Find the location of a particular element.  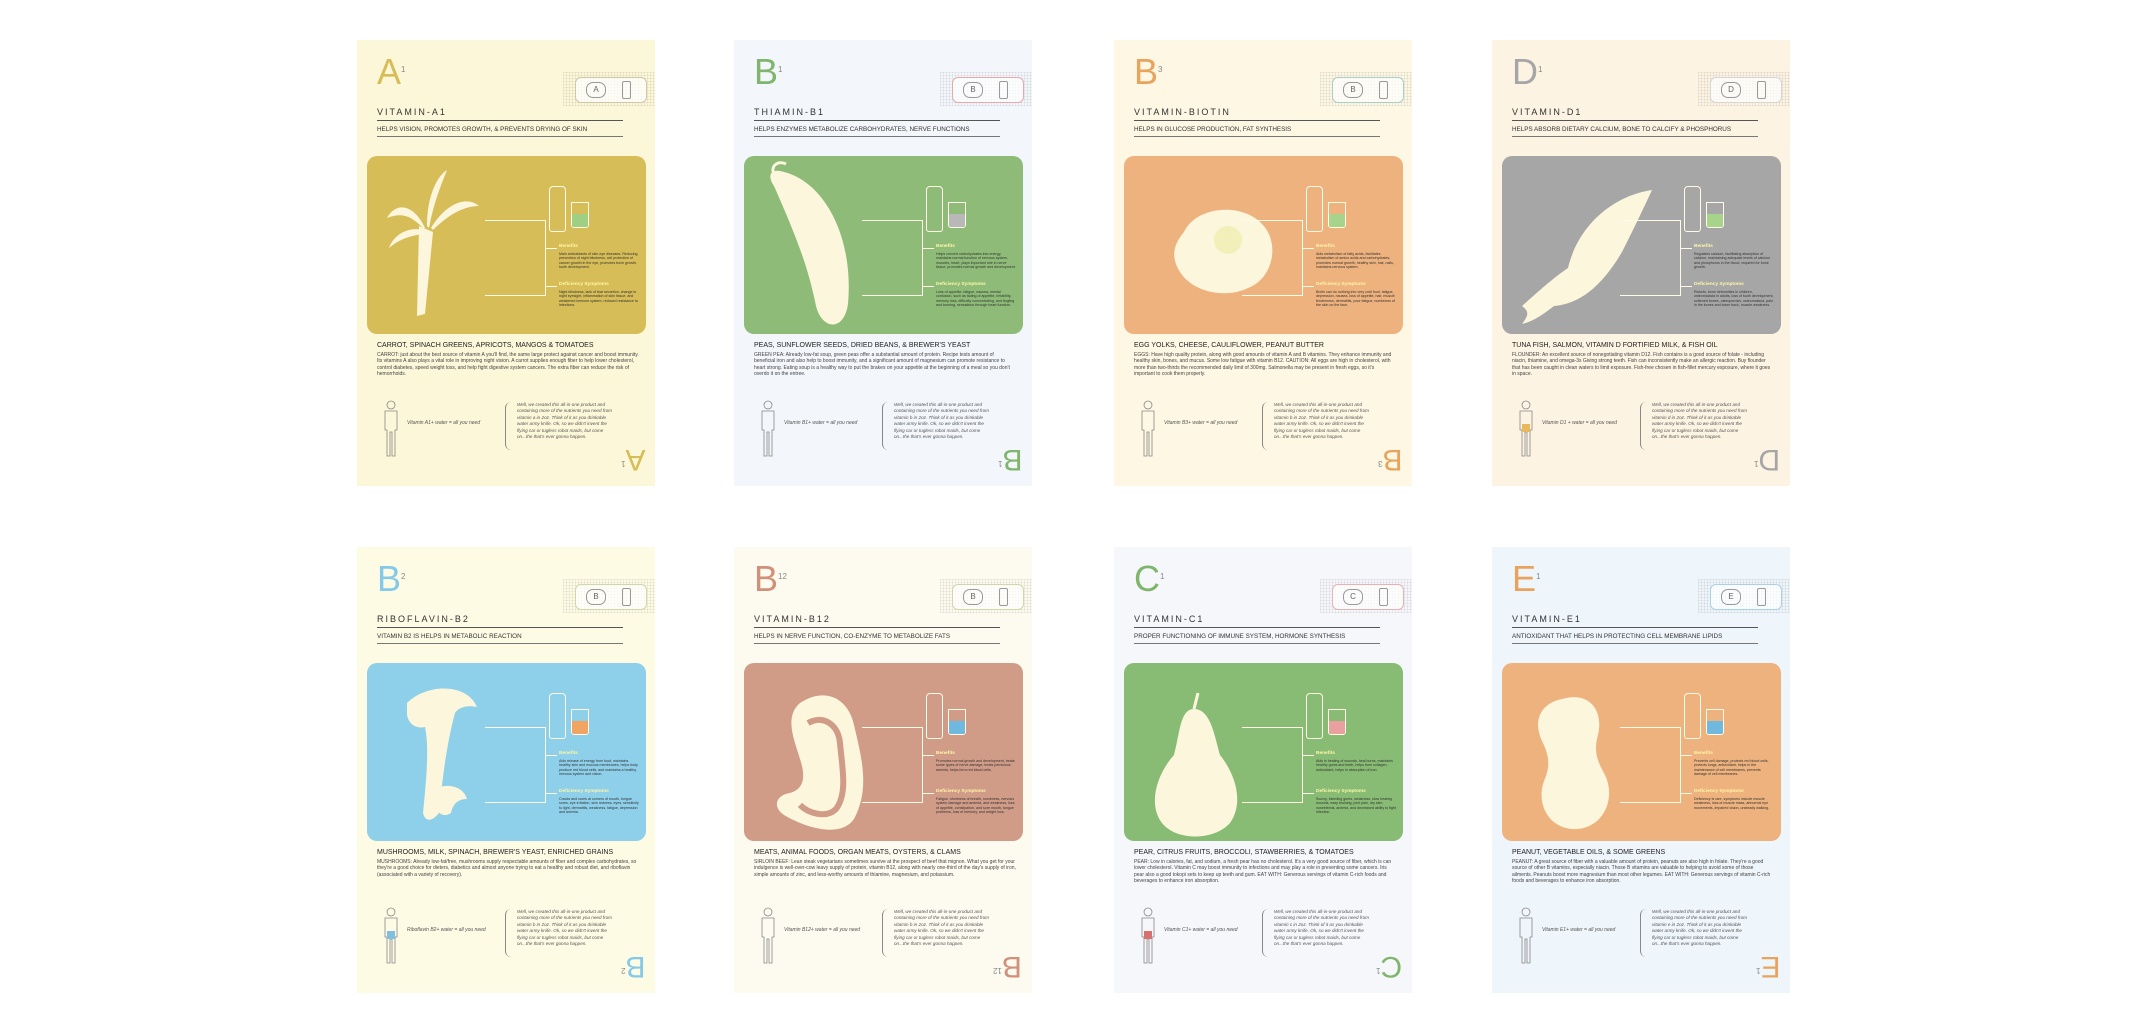

corner-letter: B3 is located at coordinates (1389, 459).